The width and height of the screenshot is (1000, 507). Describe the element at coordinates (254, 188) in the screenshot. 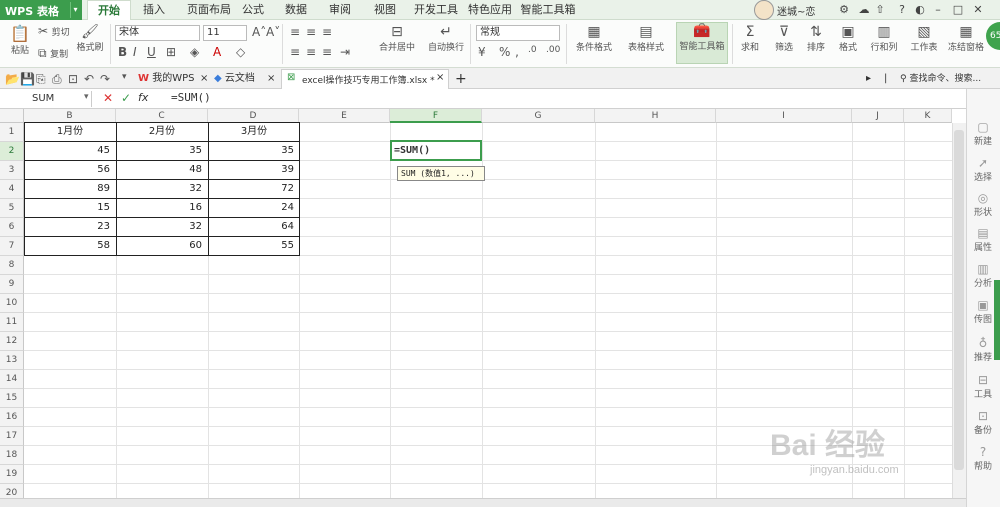

I see `table-cell: 72` at that location.